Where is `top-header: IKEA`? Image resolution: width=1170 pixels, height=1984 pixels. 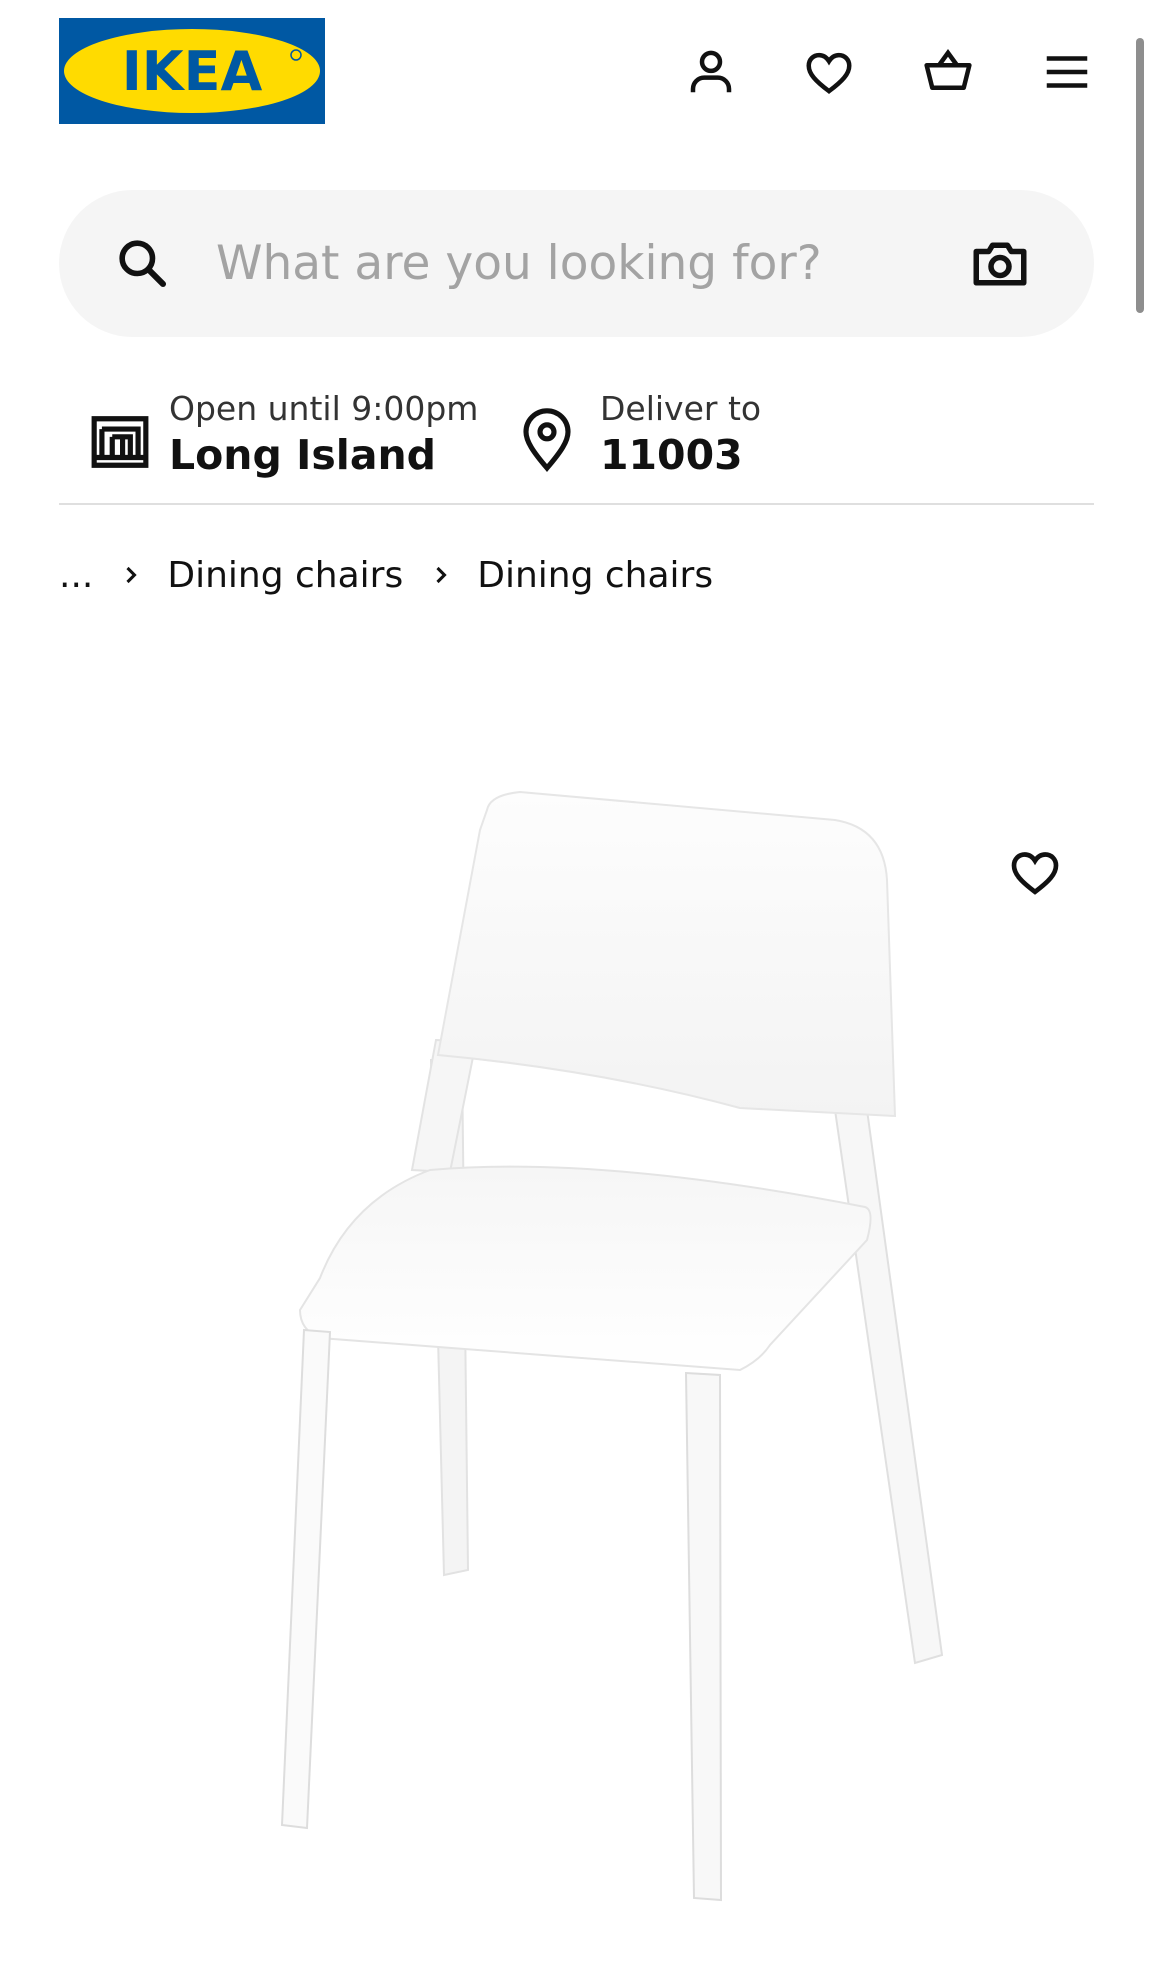 top-header: IKEA is located at coordinates (585, 75).